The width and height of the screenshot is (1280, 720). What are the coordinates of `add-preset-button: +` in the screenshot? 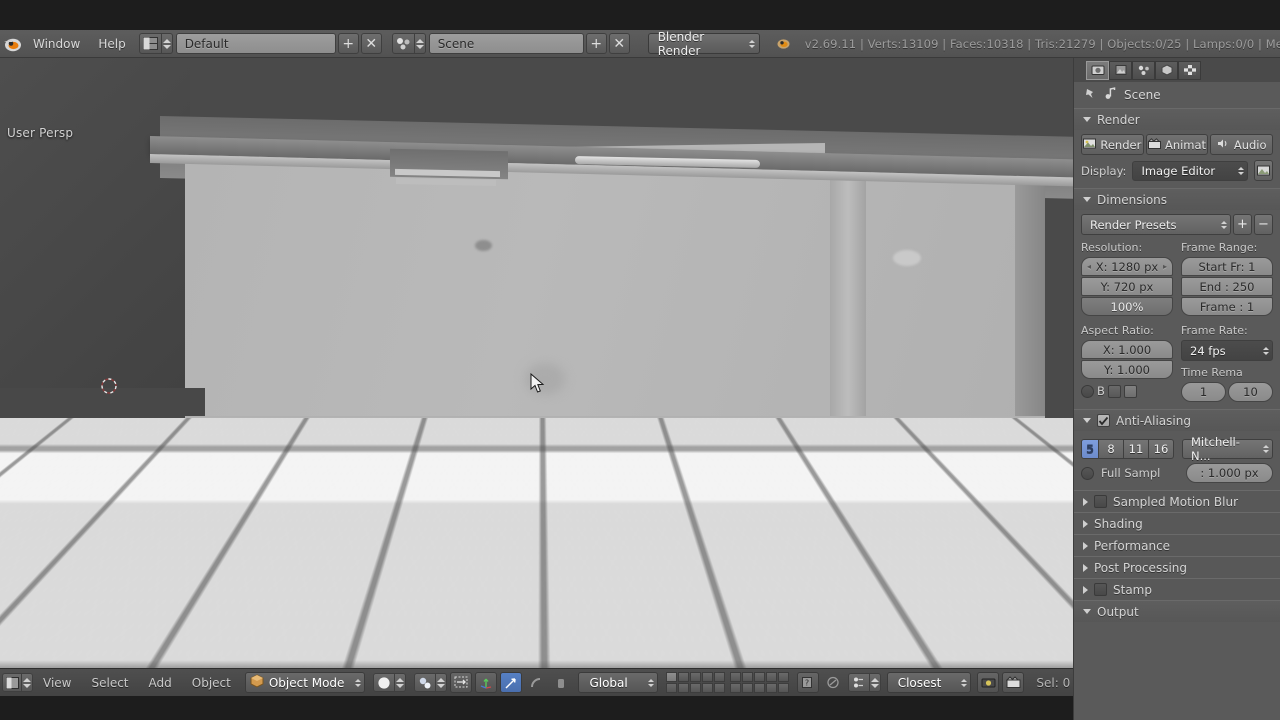 It's located at (1242, 224).